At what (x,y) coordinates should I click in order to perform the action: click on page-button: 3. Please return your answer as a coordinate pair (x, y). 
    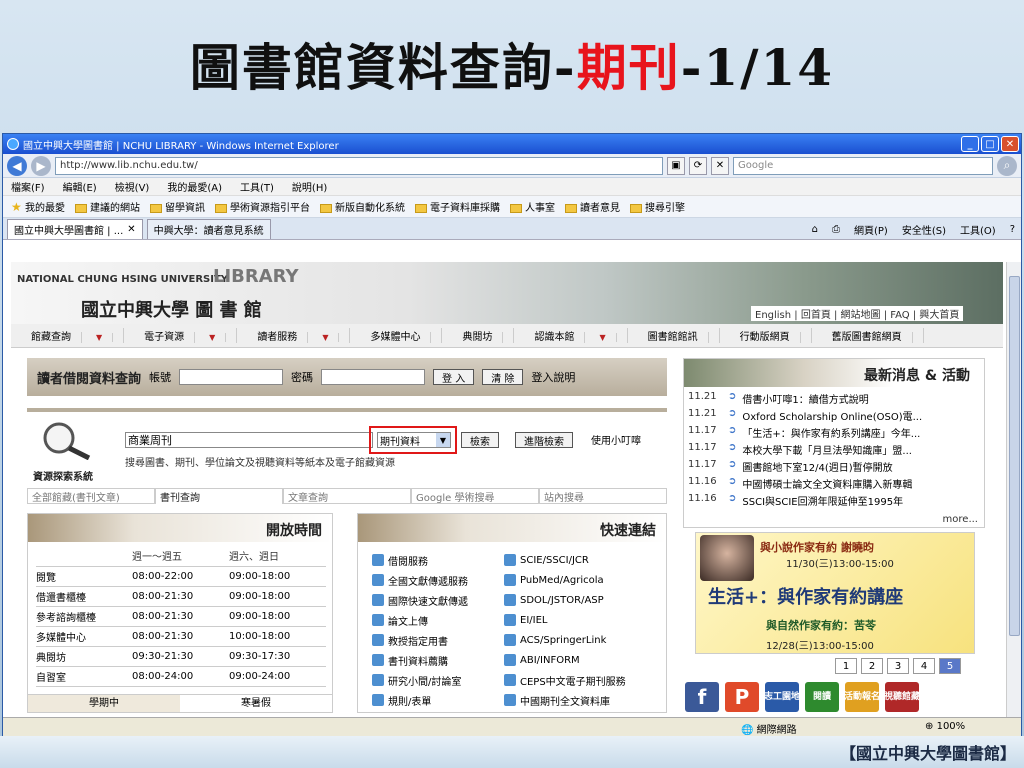
    Looking at the image, I should click on (898, 666).